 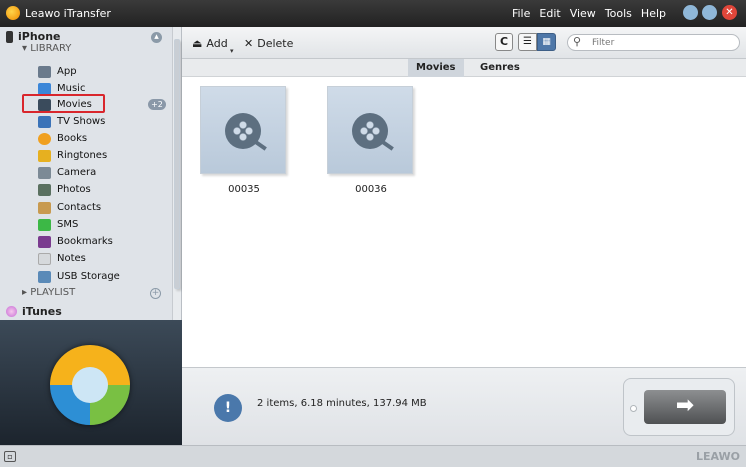 What do you see at coordinates (436, 68) in the screenshot?
I see `tab-movies: Movies` at bounding box center [436, 68].